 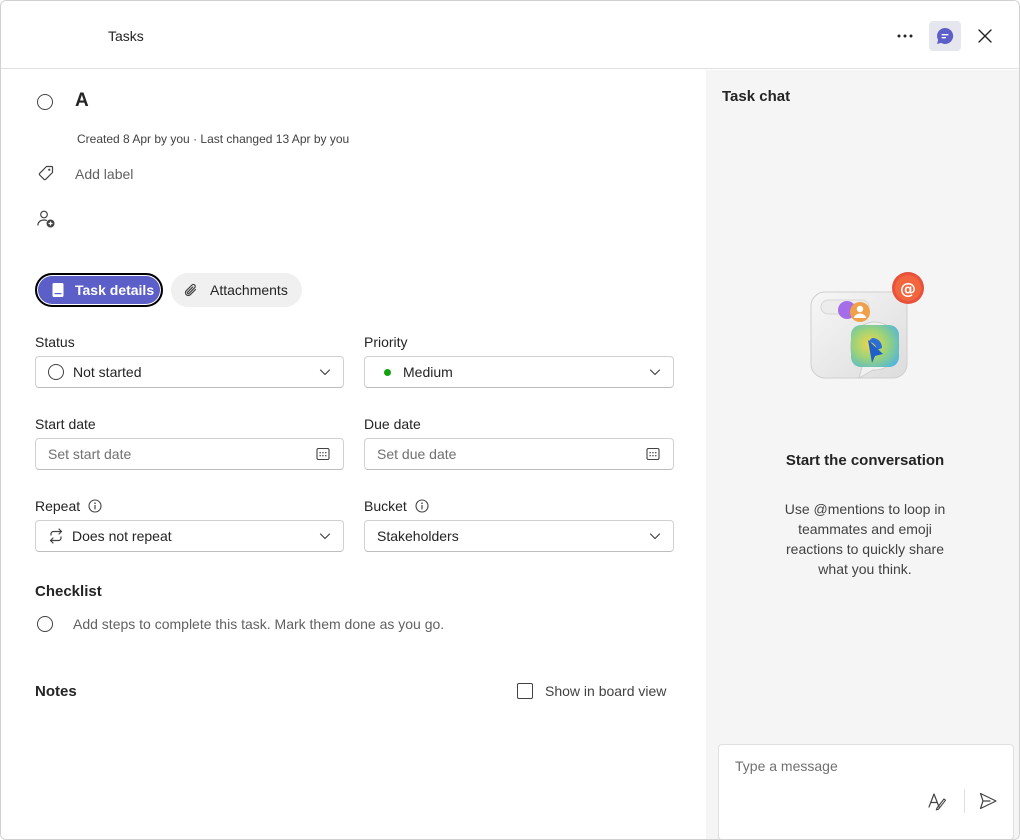 I want to click on send-button, so click(x=988, y=803).